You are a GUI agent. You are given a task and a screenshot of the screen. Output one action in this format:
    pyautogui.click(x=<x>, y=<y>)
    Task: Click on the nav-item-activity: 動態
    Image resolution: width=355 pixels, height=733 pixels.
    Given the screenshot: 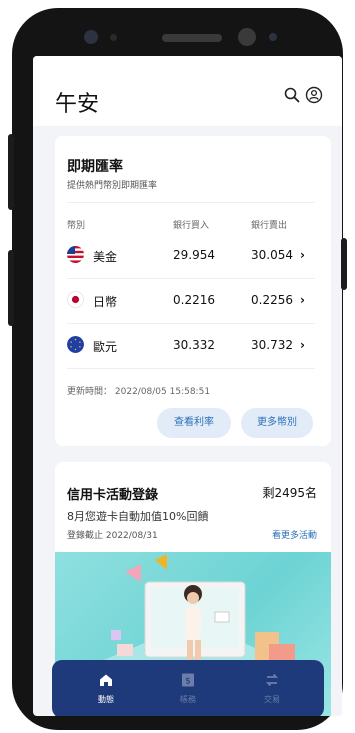 What is the action you would take?
    pyautogui.click(x=106, y=689)
    